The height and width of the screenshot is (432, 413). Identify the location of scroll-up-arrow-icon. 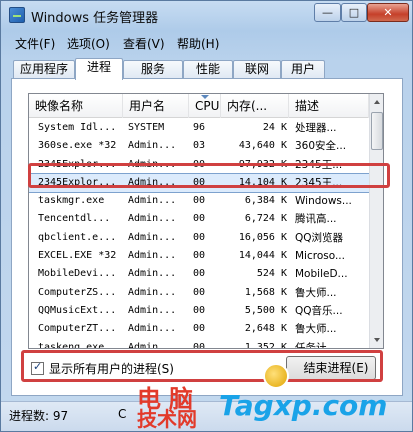
(376, 102).